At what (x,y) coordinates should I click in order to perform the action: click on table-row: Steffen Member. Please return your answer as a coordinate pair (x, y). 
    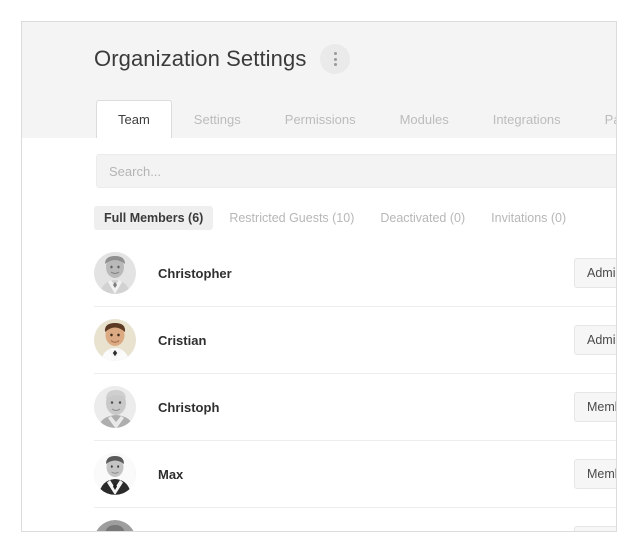
    Looking at the image, I should click on (355, 519).